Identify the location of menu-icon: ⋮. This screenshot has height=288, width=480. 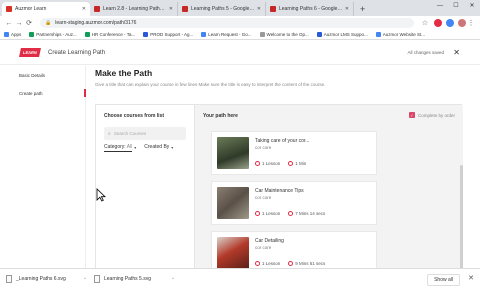
(471, 23).